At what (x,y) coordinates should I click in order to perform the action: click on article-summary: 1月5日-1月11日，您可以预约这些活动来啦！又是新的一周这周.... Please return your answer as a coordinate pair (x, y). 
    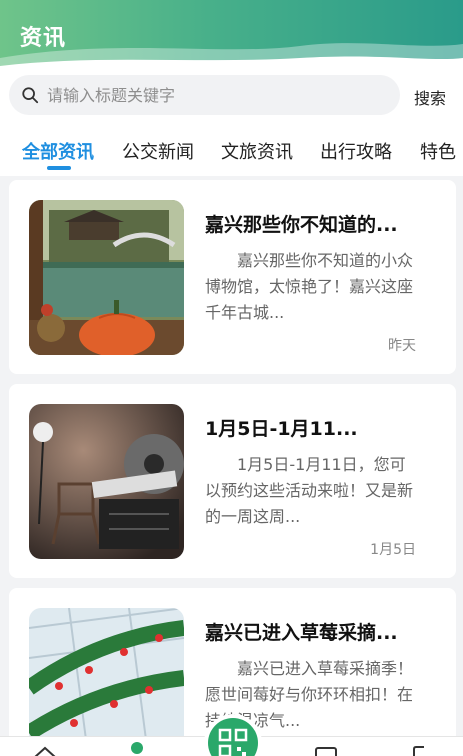
    Looking at the image, I should click on (309, 490).